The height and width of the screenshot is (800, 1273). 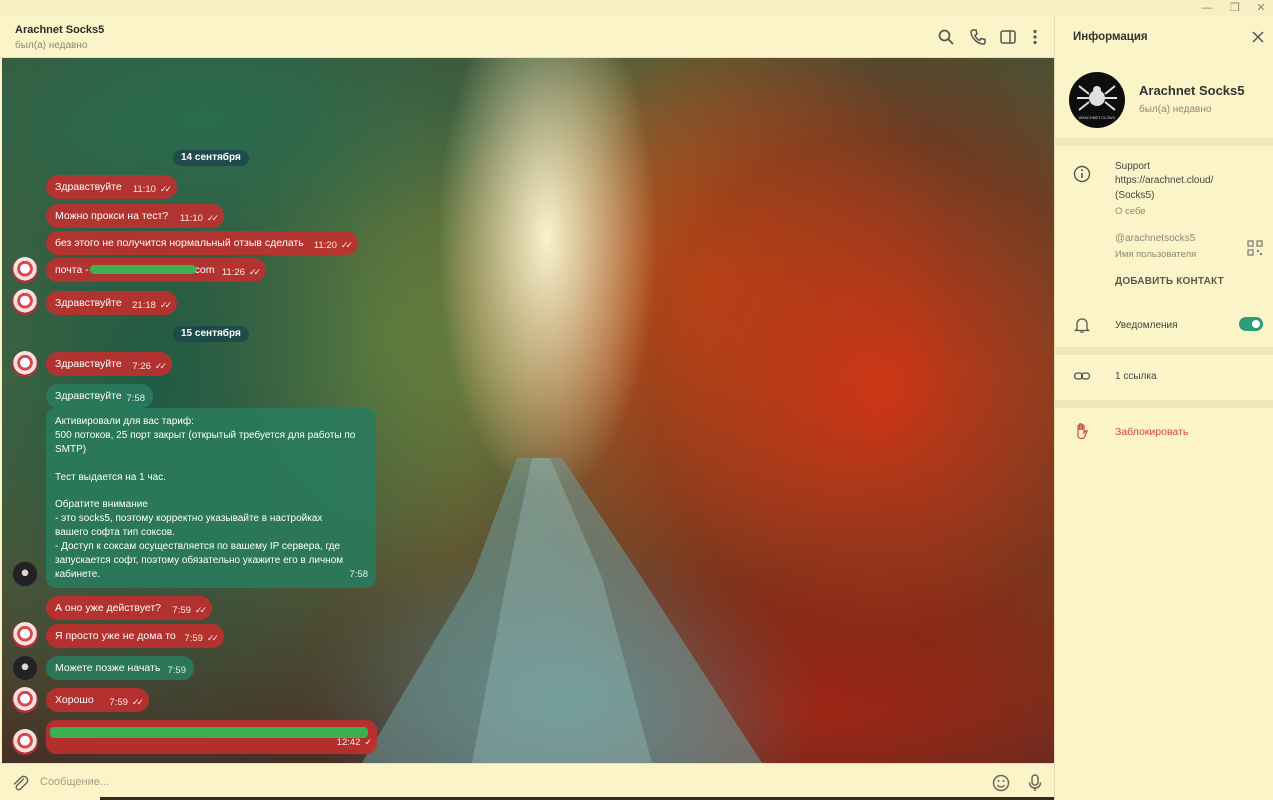 What do you see at coordinates (1255, 248) in the screenshot?
I see `qr-code-icon` at bounding box center [1255, 248].